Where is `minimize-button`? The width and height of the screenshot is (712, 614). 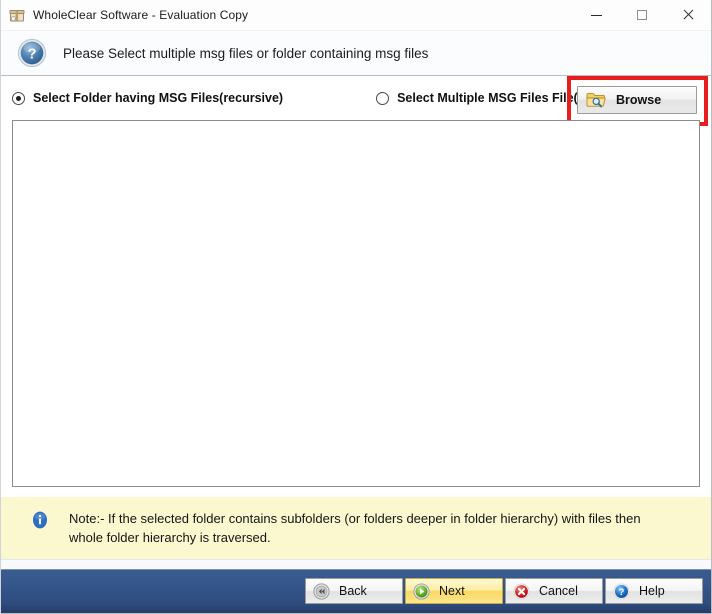 minimize-button is located at coordinates (596, 15).